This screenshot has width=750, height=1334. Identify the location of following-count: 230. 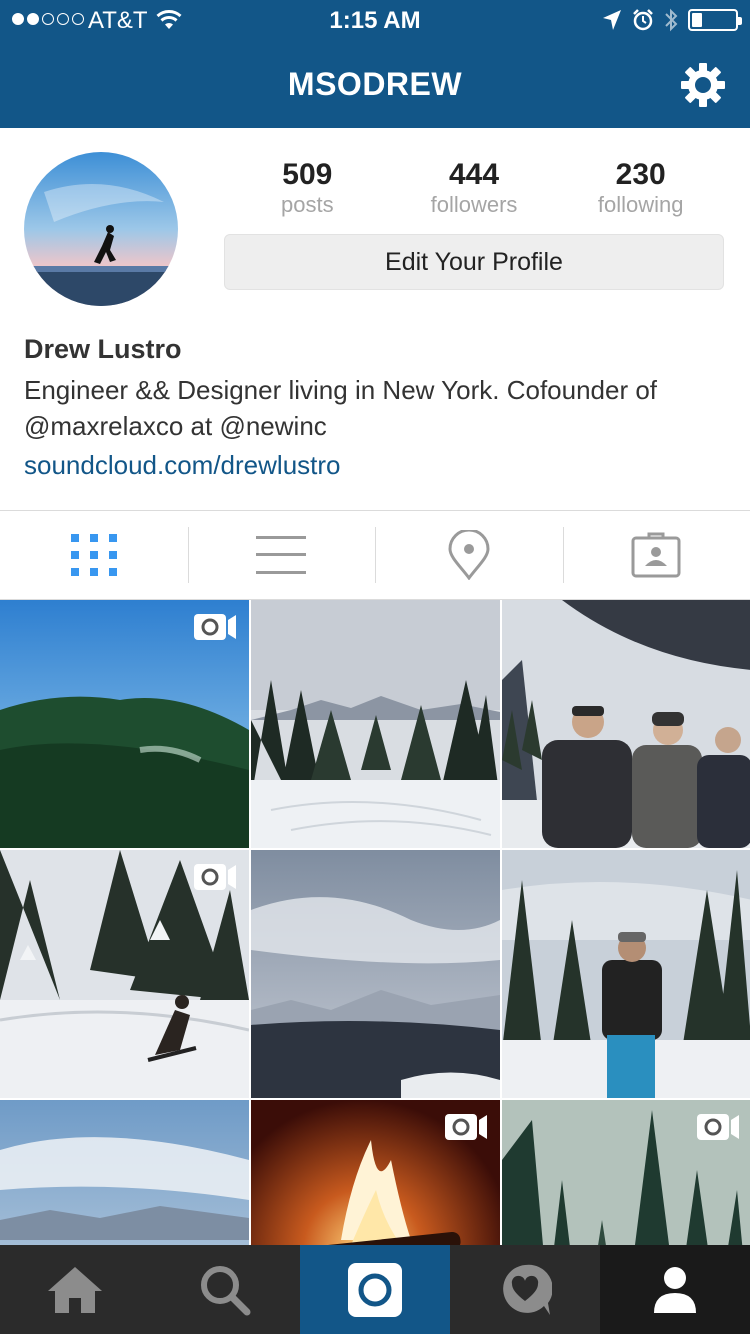
(640, 174).